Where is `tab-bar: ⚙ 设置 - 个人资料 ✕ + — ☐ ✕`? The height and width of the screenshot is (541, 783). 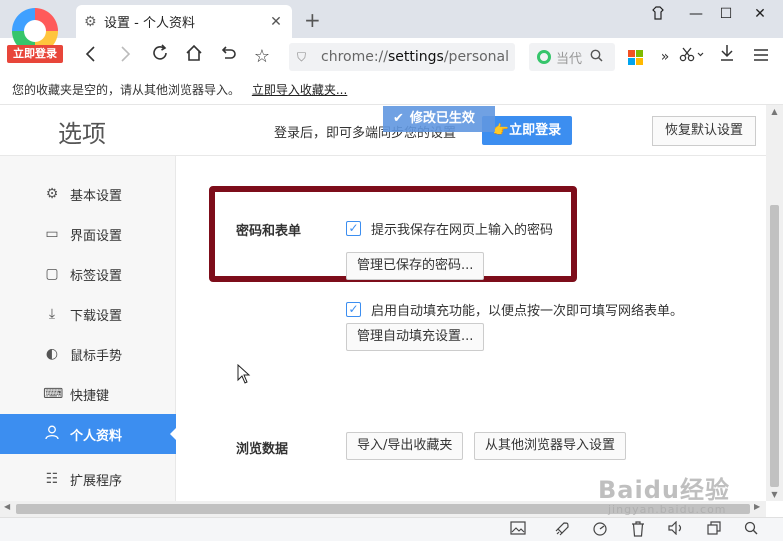
tab-bar: ⚙ 设置 - 个人资料 ✕ + — ☐ ✕ is located at coordinates (391, 19).